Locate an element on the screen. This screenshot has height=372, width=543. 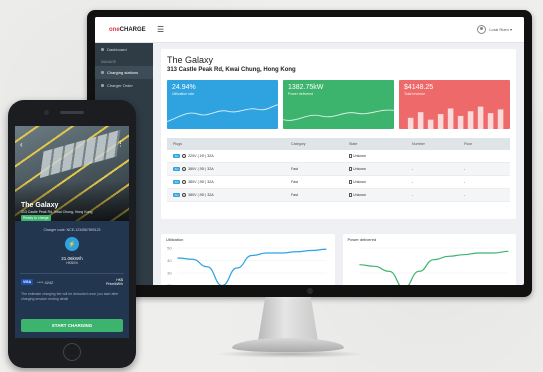
payment-method: VISA **** 4242 HK$ Price/kW/h is located at coordinates (72, 282).